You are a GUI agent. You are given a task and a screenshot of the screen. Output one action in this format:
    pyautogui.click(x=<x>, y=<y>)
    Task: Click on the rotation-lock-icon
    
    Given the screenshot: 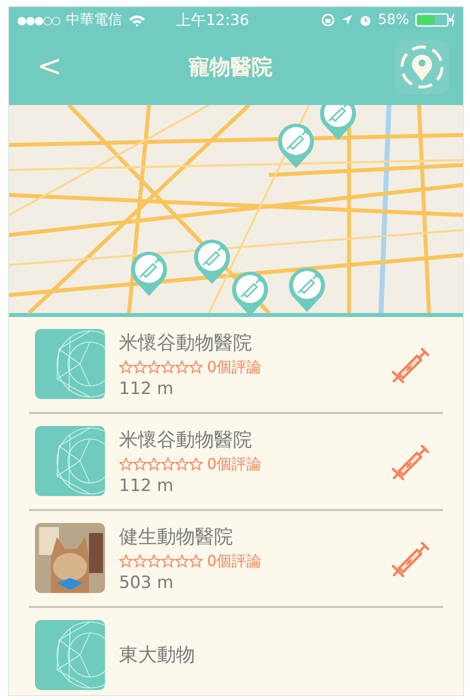 What is the action you would take?
    pyautogui.click(x=327, y=20)
    